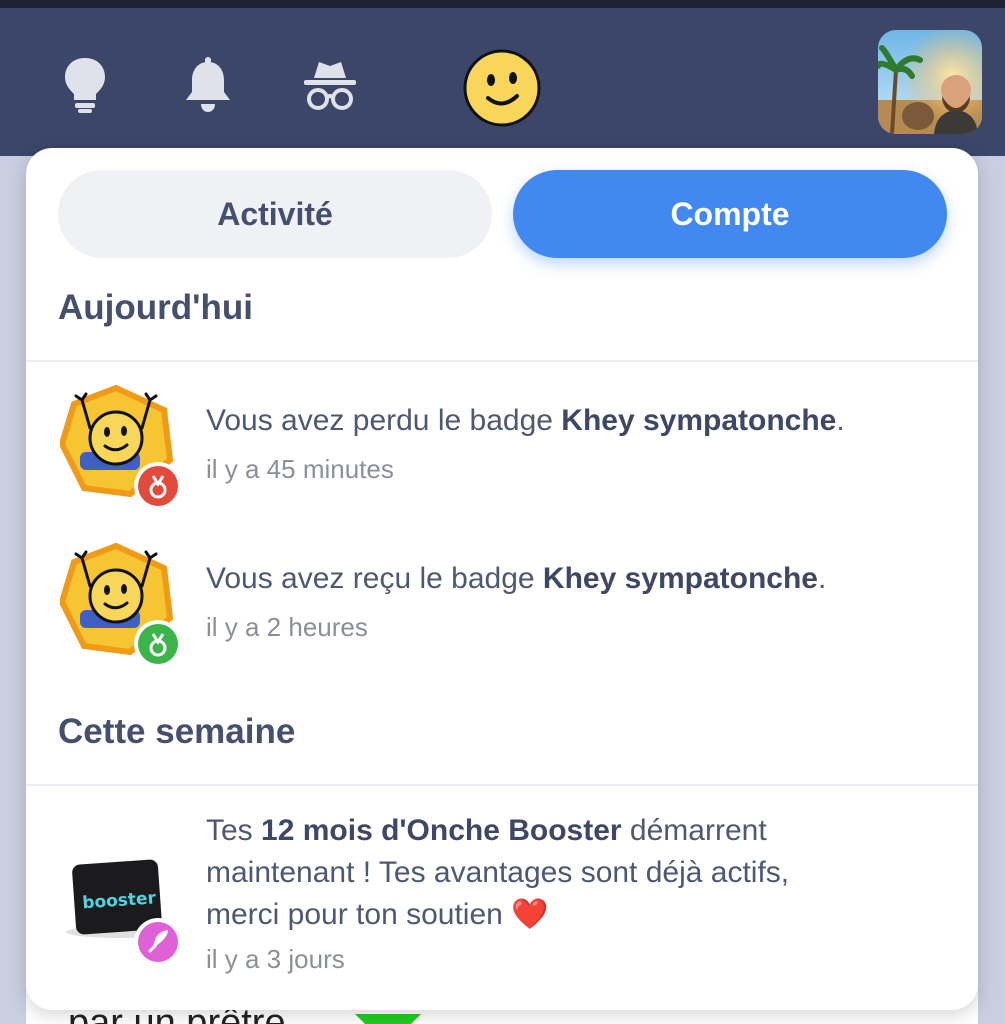  I want to click on underlying-green-shape, so click(388, 1019).